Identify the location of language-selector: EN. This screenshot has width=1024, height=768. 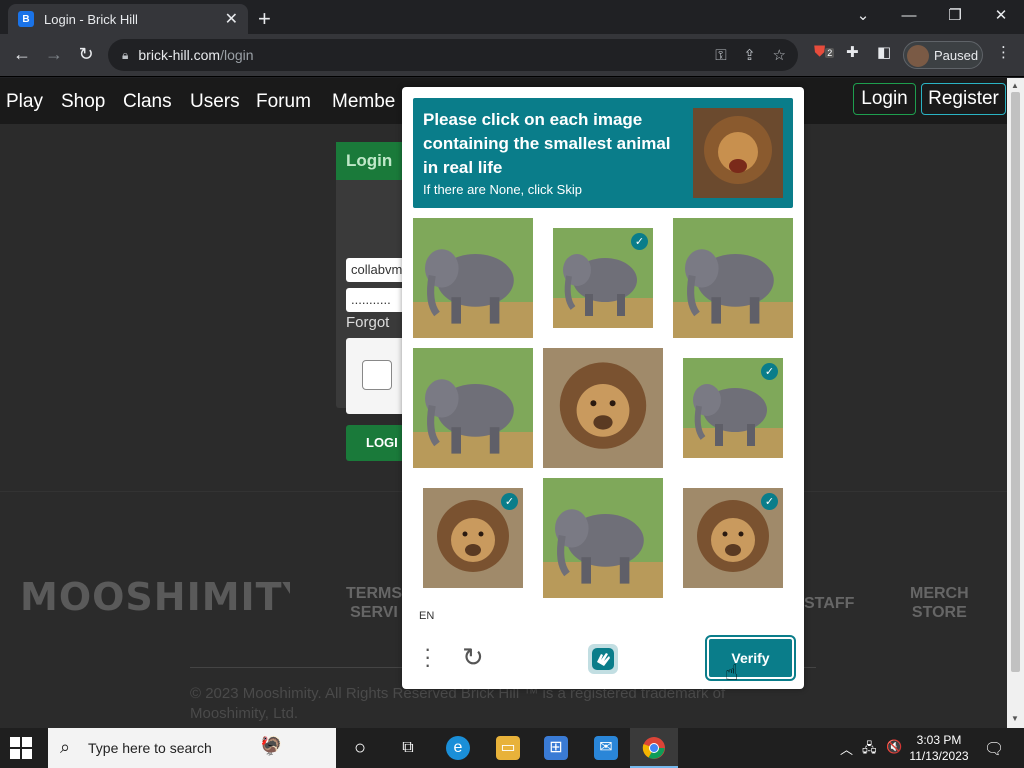
(426, 616).